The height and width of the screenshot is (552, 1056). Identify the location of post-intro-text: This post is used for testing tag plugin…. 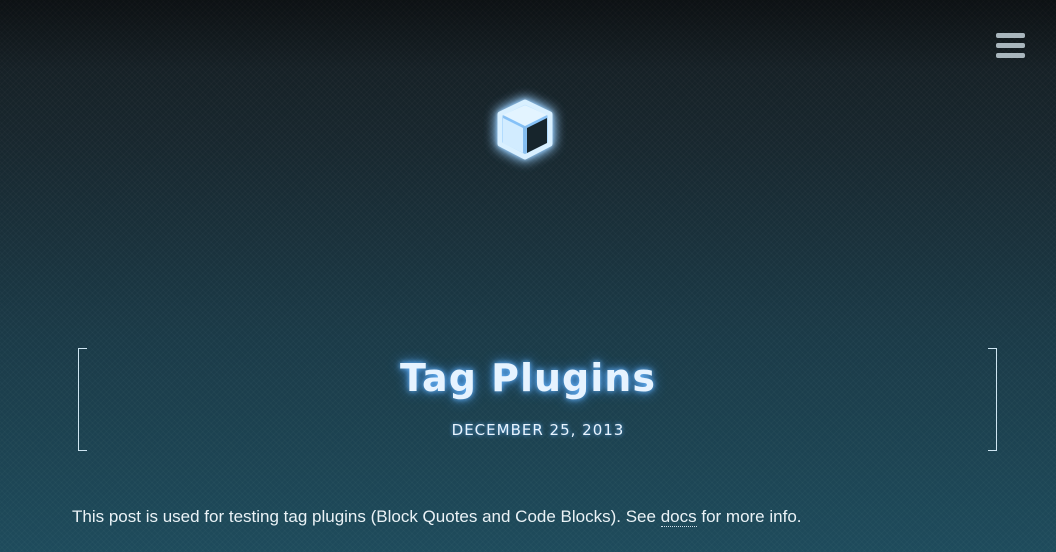
(366, 516).